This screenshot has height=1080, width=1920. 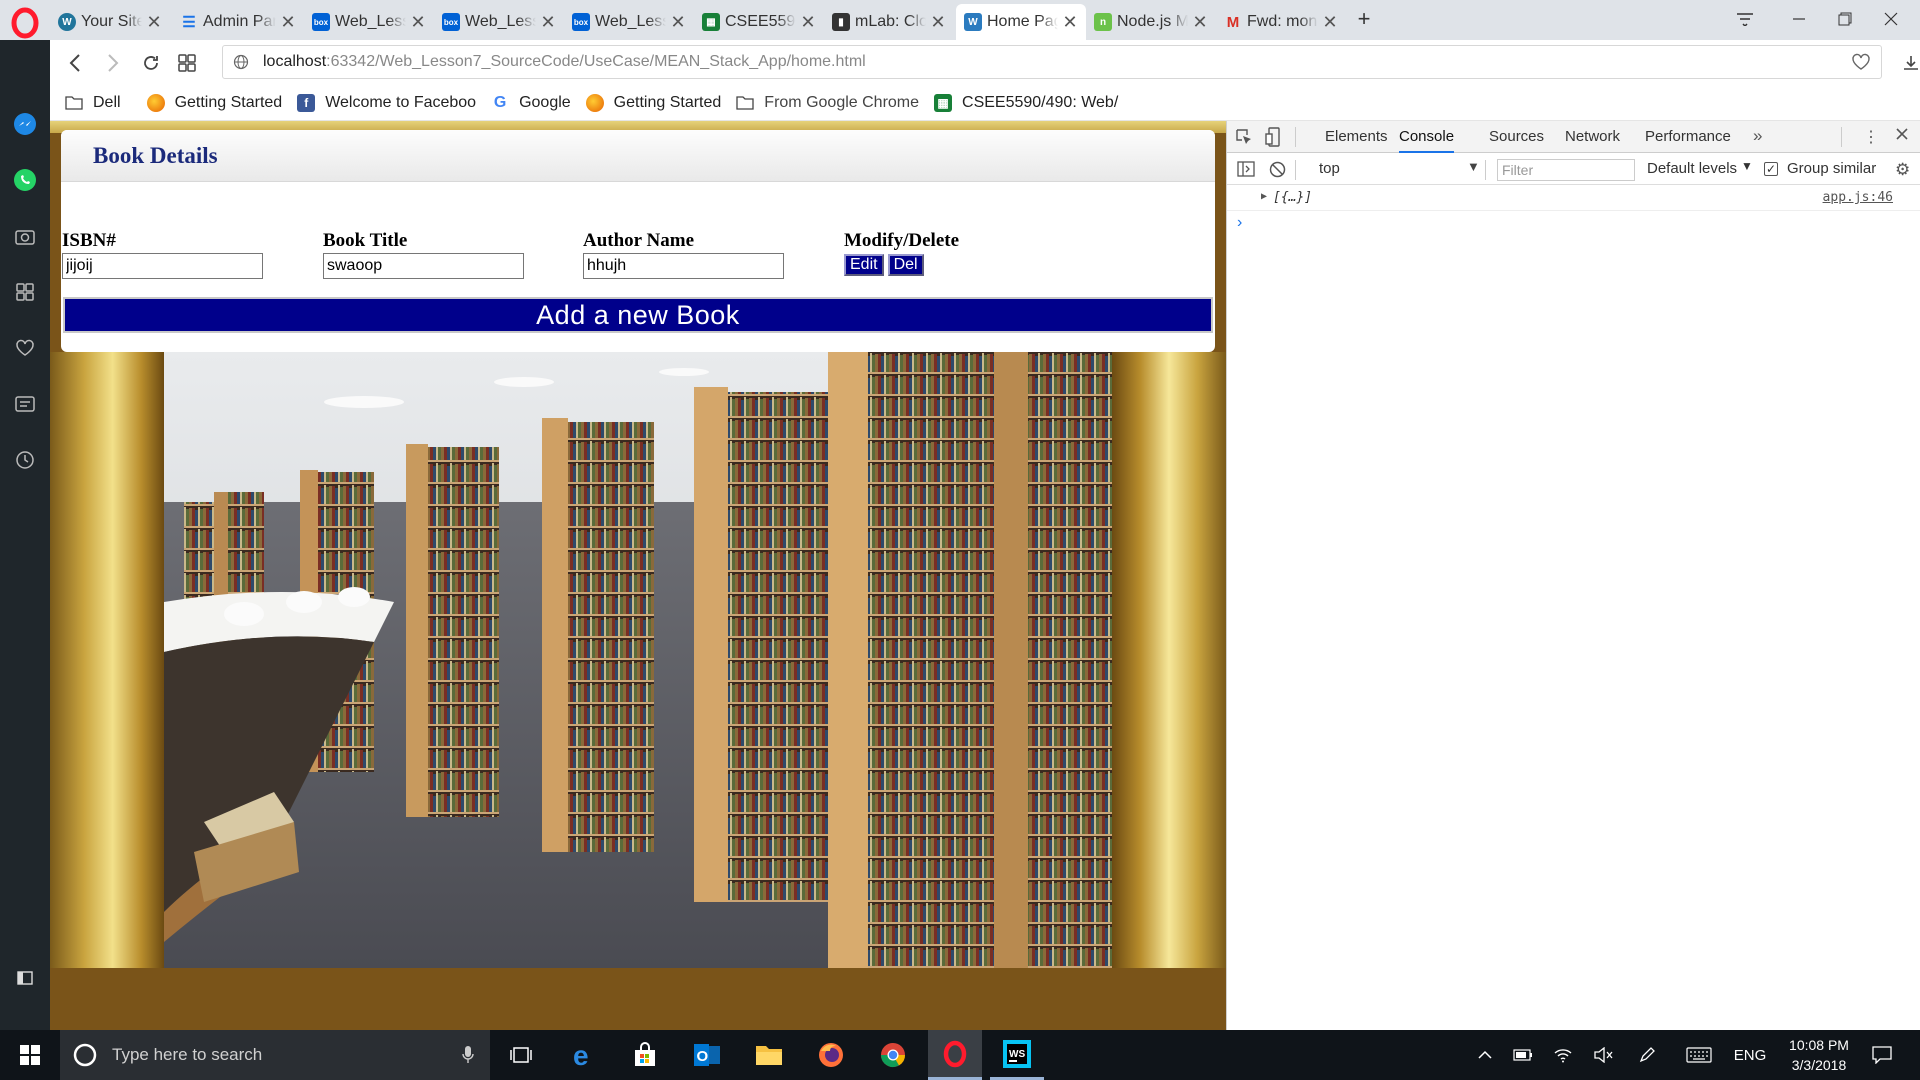 I want to click on opera-taskbar-icon, so click(x=955, y=1055).